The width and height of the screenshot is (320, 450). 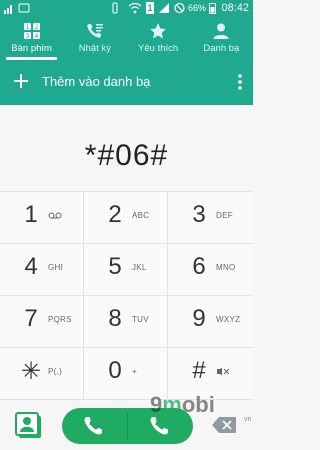 I want to click on dialpad-grid-icon: 1 2 3 4, so click(x=31, y=31).